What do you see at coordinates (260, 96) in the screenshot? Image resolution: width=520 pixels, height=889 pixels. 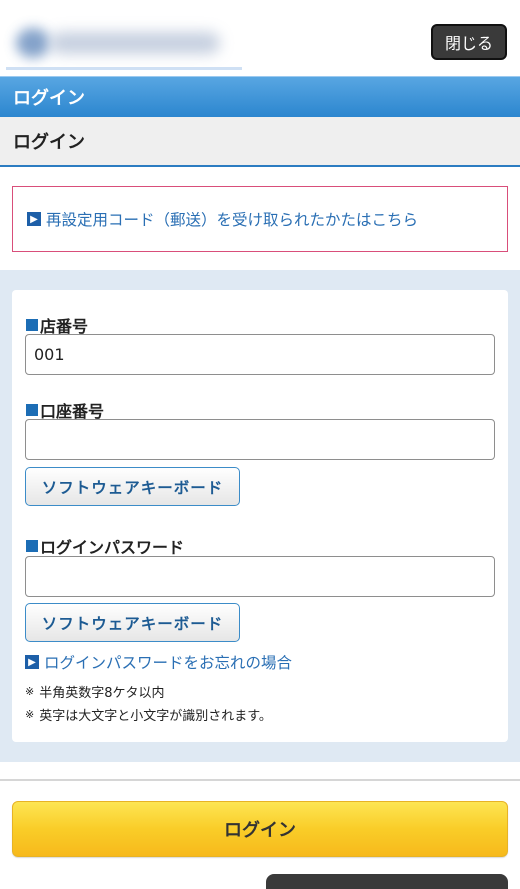 I see `page-title-bar: ログイン` at bounding box center [260, 96].